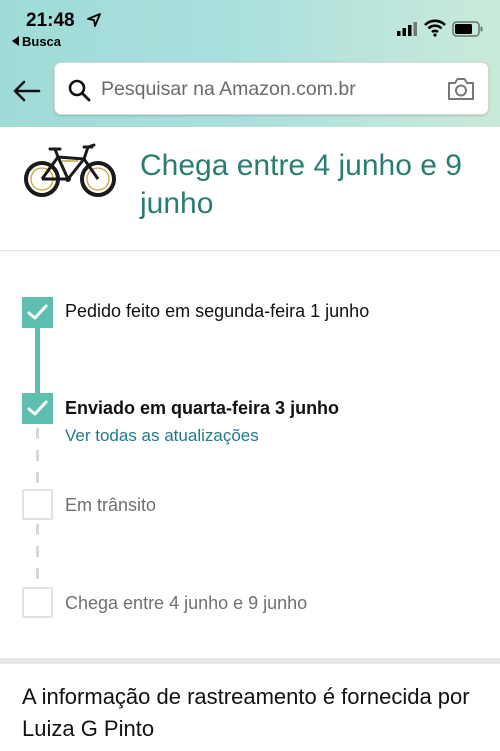  I want to click on step-label-in-transit: Em trânsito, so click(111, 505).